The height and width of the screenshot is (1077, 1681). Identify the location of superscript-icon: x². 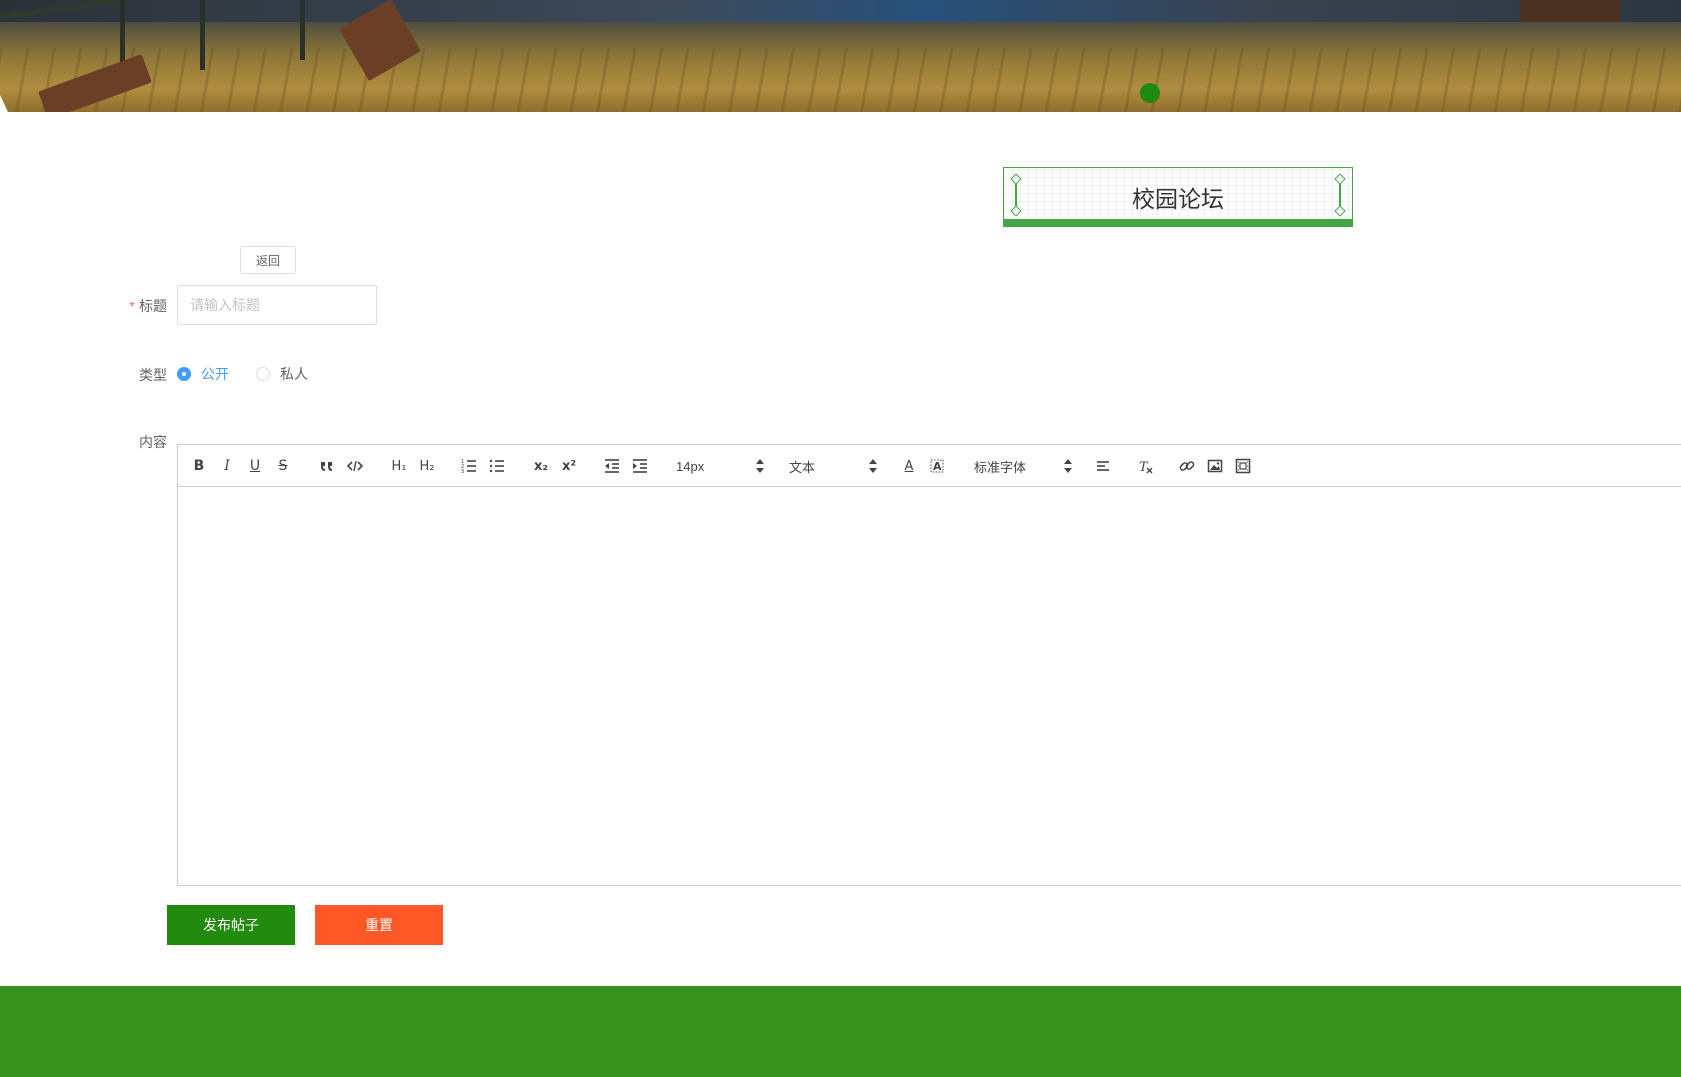
(569, 466).